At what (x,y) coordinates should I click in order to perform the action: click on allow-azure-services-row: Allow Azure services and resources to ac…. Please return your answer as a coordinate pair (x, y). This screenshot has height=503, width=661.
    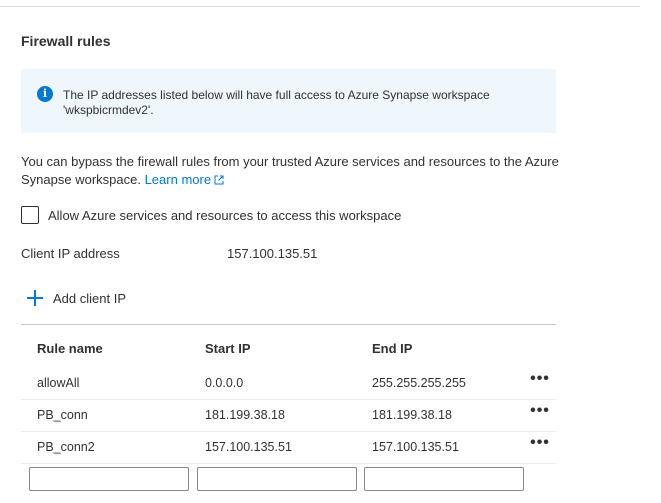
    Looking at the image, I should click on (211, 215).